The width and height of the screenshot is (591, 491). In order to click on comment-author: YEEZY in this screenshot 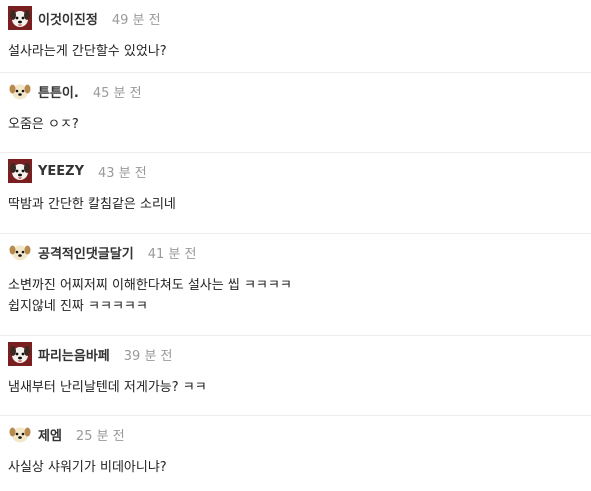, I will do `click(61, 171)`.